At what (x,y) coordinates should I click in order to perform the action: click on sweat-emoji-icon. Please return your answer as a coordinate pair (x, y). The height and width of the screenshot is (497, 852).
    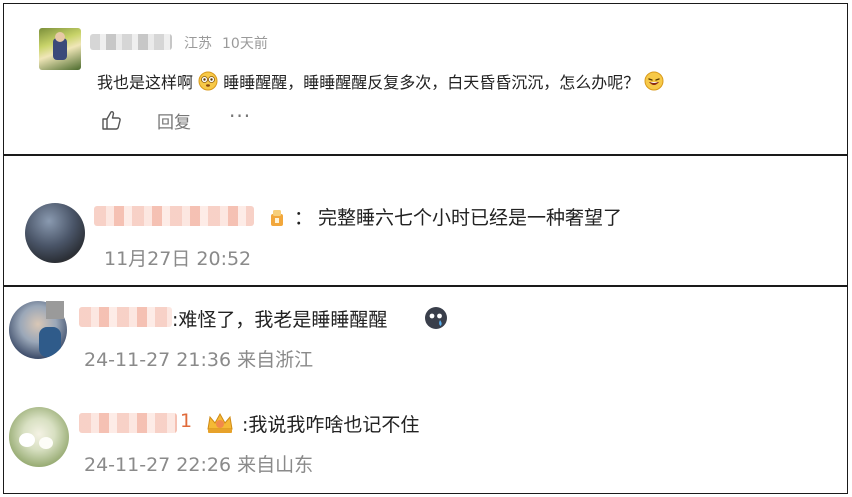
    Looking at the image, I should click on (436, 318).